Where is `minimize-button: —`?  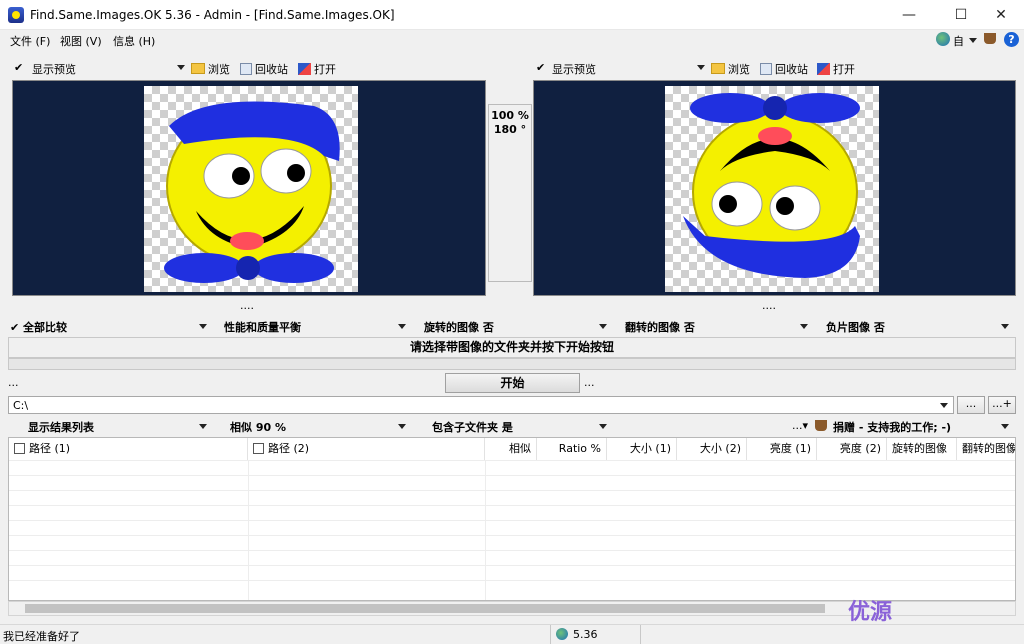 minimize-button: — is located at coordinates (909, 15).